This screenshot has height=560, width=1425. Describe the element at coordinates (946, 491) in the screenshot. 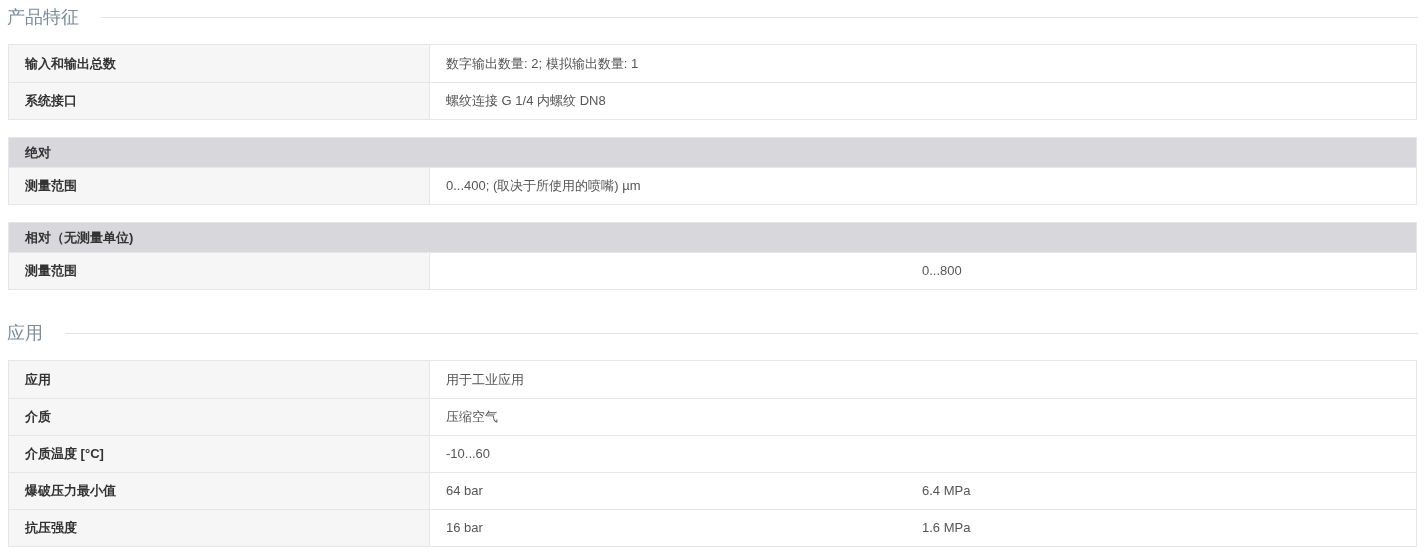

I see `value-cell-text: 6.4 MPa` at that location.